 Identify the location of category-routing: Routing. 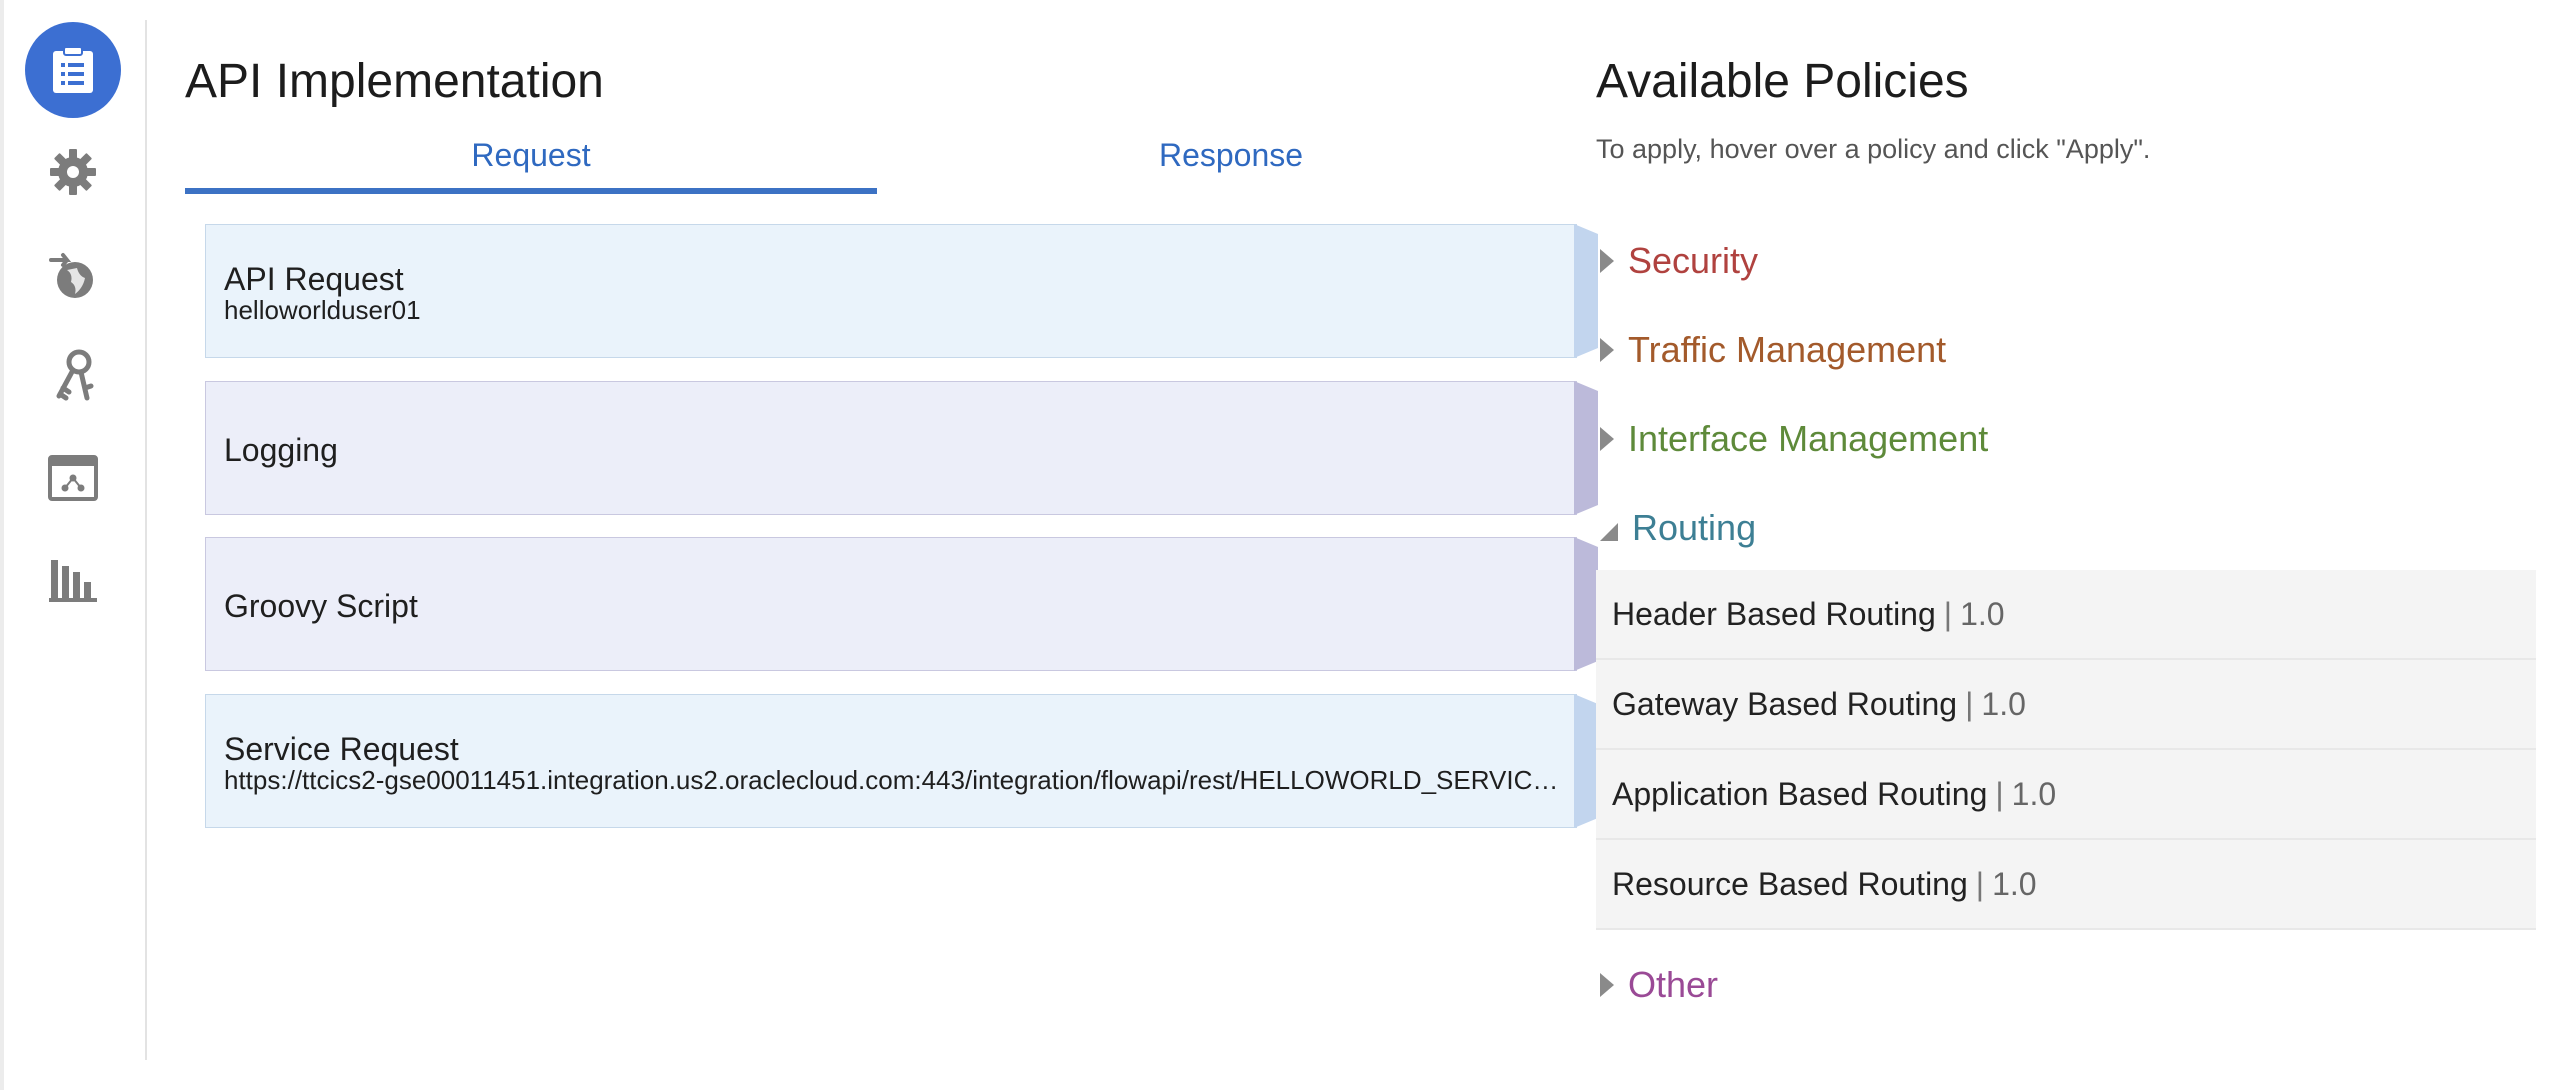
(1678, 528).